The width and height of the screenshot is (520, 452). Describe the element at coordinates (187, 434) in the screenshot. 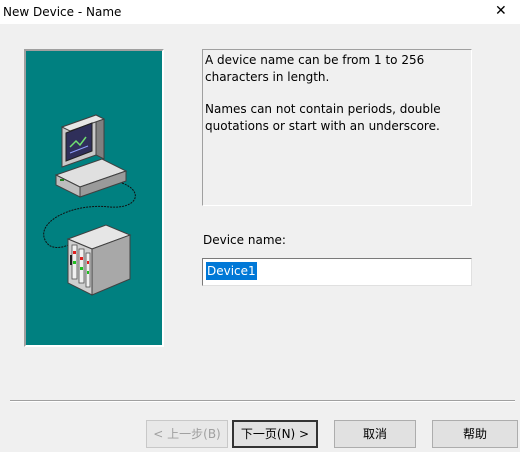

I see `back-button: < 上一步(B)` at that location.